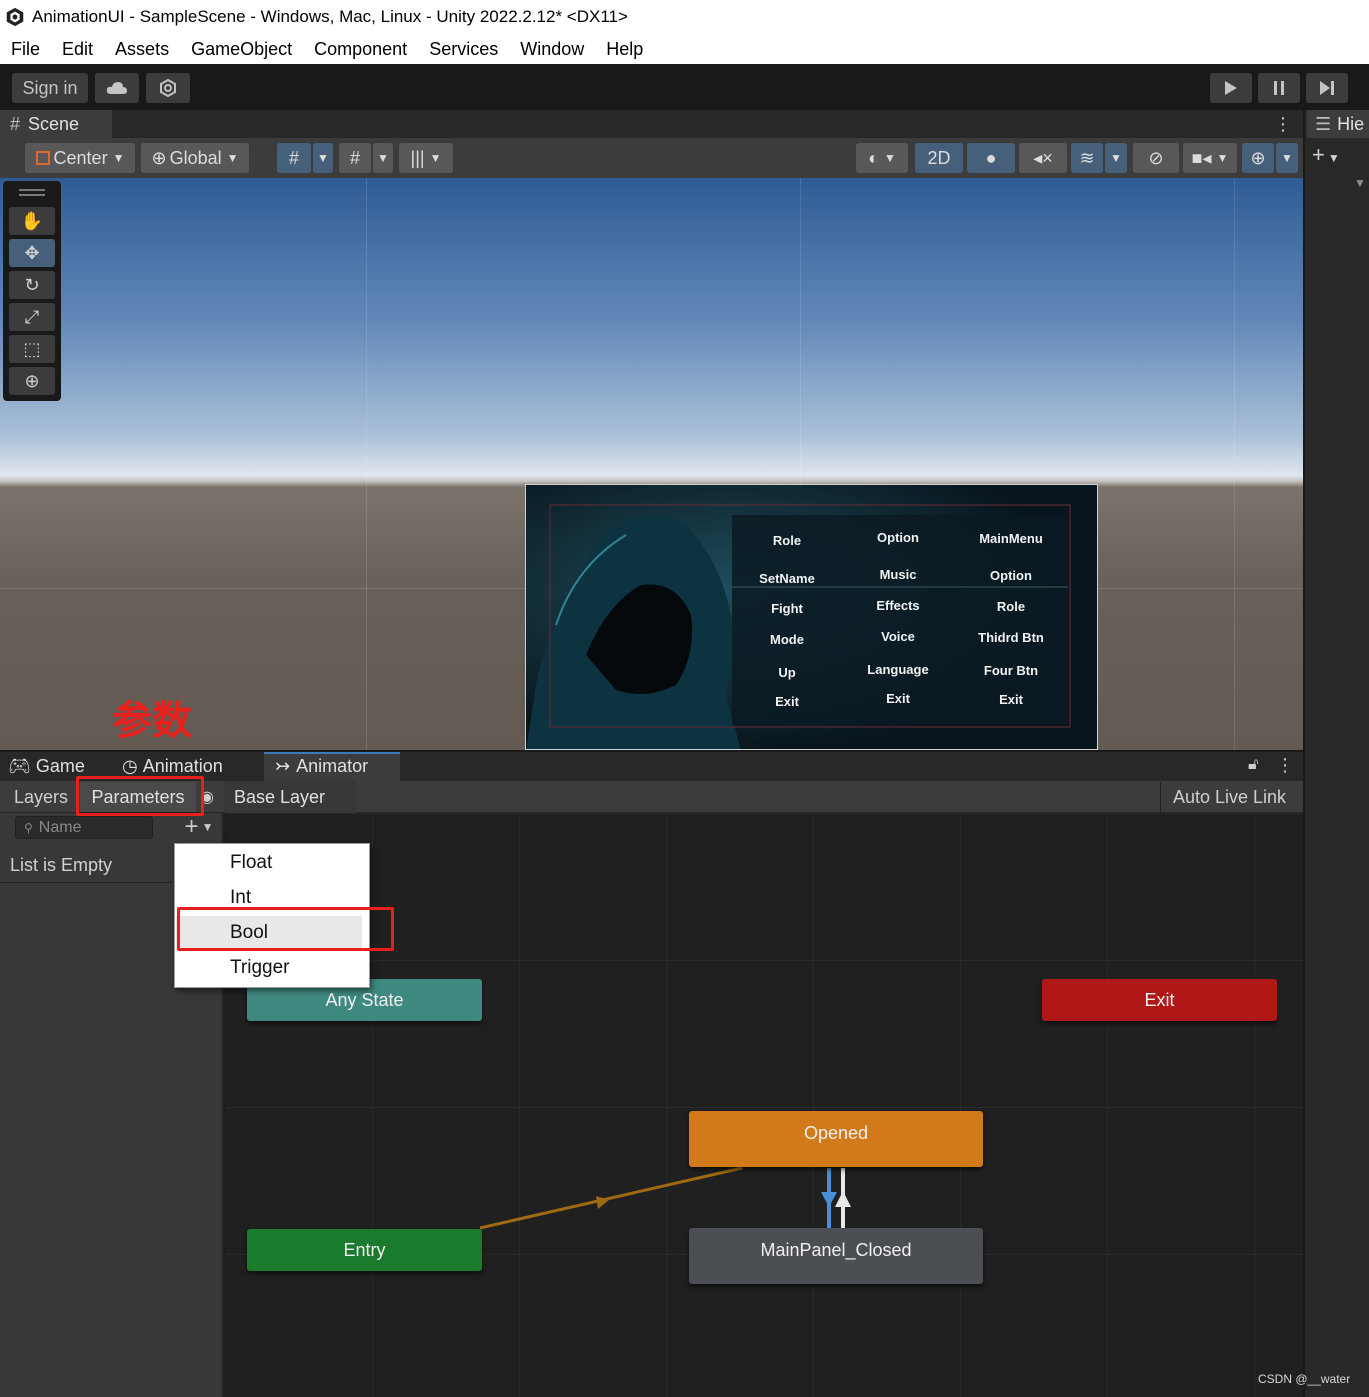 Image resolution: width=1369 pixels, height=1397 pixels. What do you see at coordinates (140, 796) in the screenshot?
I see `parameters-highlight-box` at bounding box center [140, 796].